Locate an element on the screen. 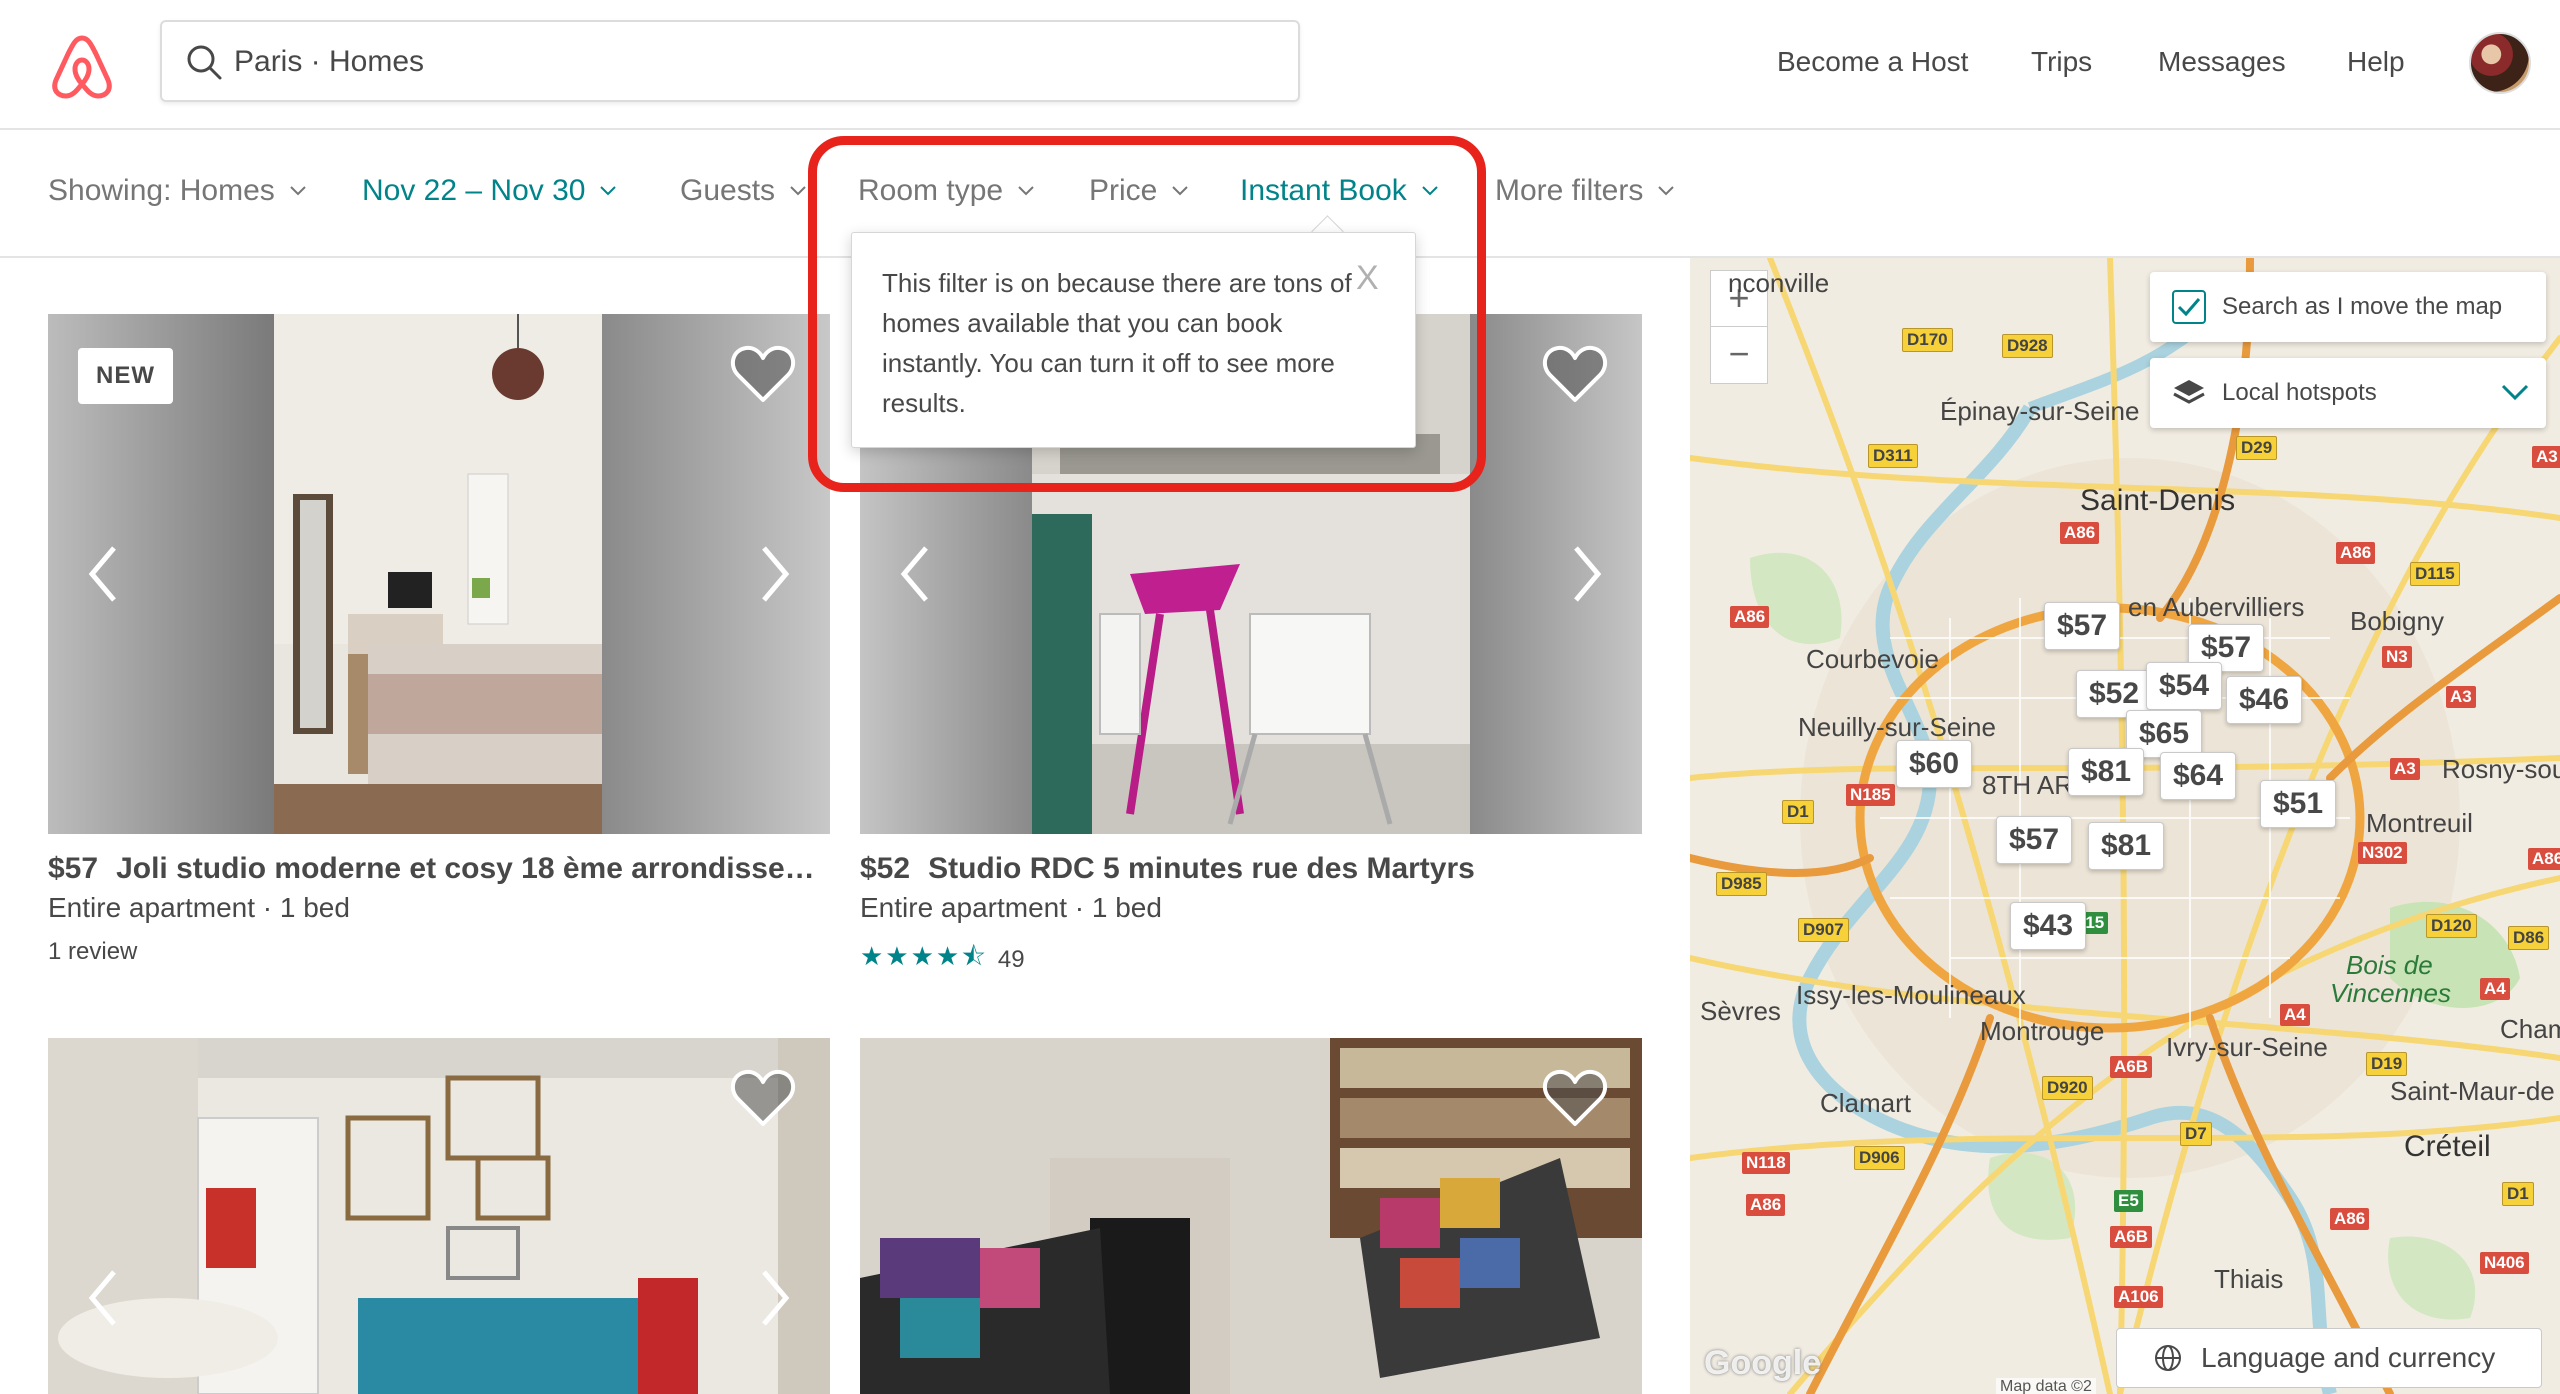 The width and height of the screenshot is (2560, 1394). map-price-pin: $60 is located at coordinates (1934, 764).